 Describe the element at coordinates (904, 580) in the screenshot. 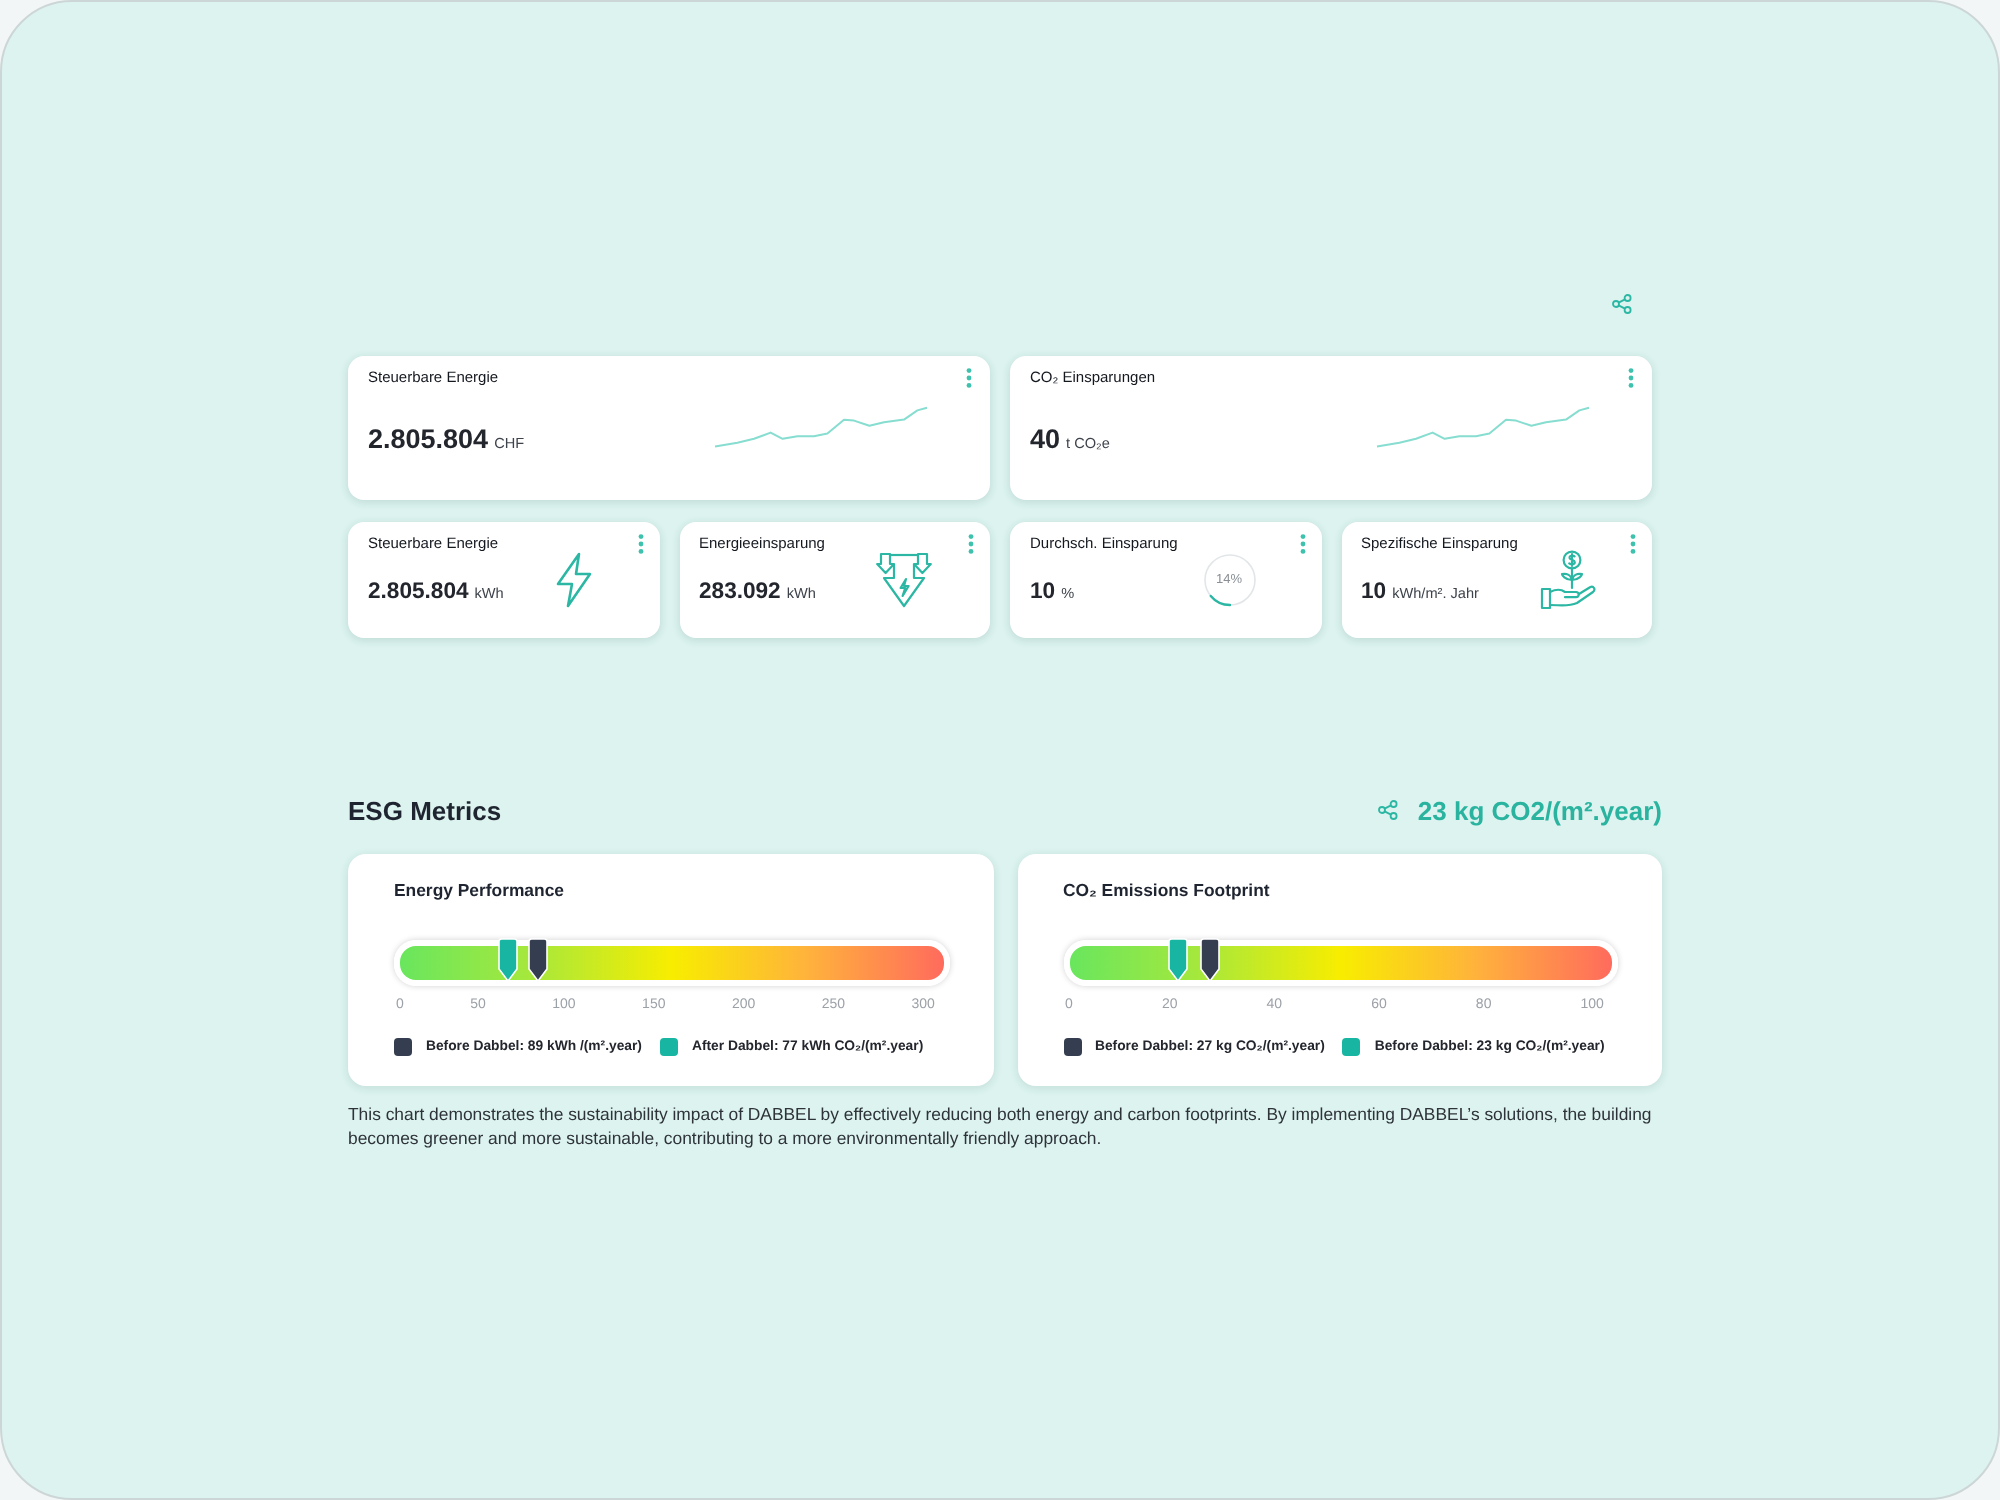

I see `down-arrow-icon` at that location.